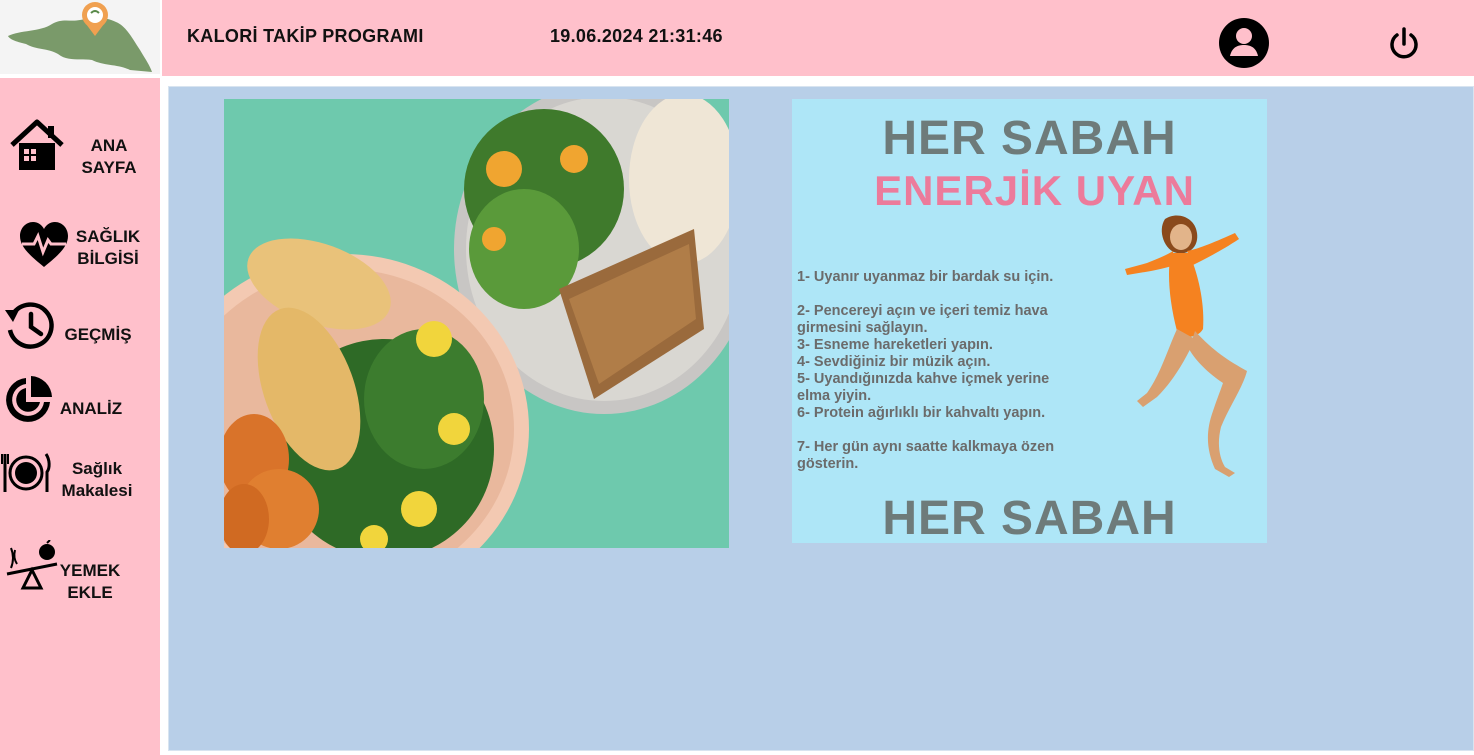 This screenshot has width=1474, height=755. What do you see at coordinates (636, 36) in the screenshot?
I see `datetime-display: 19.06.2024 21:31:46` at bounding box center [636, 36].